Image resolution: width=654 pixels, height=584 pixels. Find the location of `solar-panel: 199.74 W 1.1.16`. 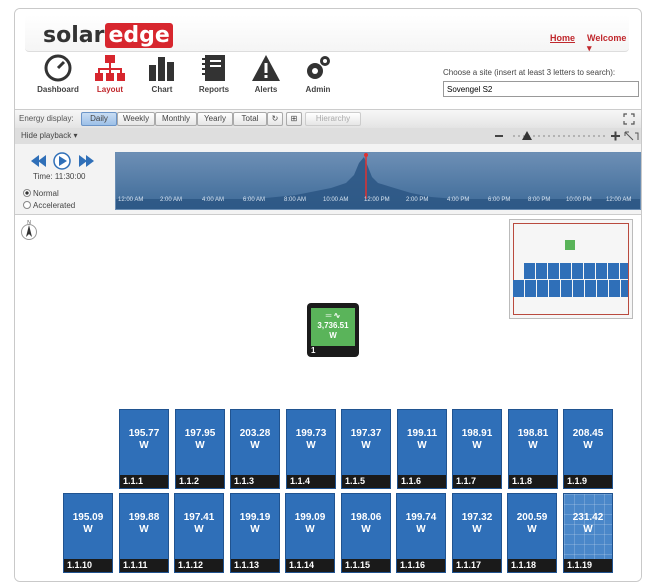

solar-panel: 199.74 W 1.1.16 is located at coordinates (421, 533).